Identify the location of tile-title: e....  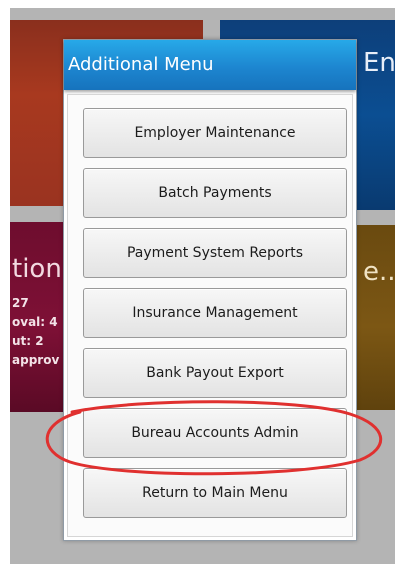
(379, 272).